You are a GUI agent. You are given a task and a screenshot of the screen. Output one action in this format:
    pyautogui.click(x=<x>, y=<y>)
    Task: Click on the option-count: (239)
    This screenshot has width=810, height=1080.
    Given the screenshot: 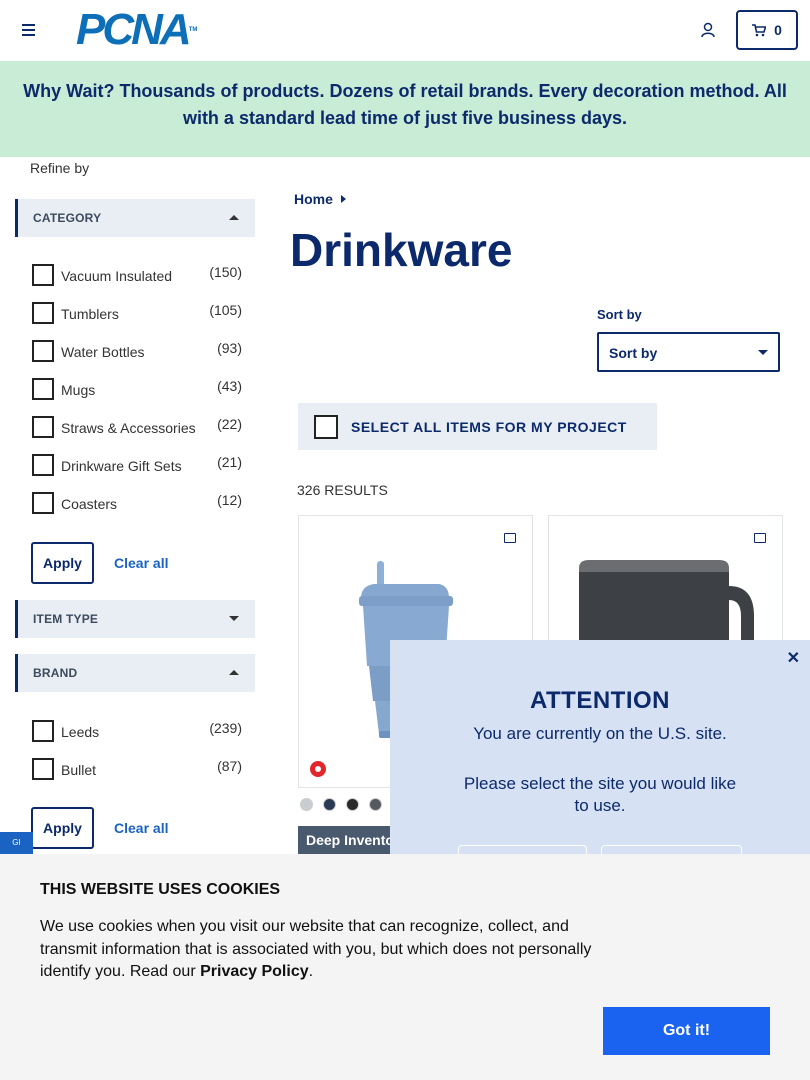 What is the action you would take?
    pyautogui.click(x=225, y=728)
    